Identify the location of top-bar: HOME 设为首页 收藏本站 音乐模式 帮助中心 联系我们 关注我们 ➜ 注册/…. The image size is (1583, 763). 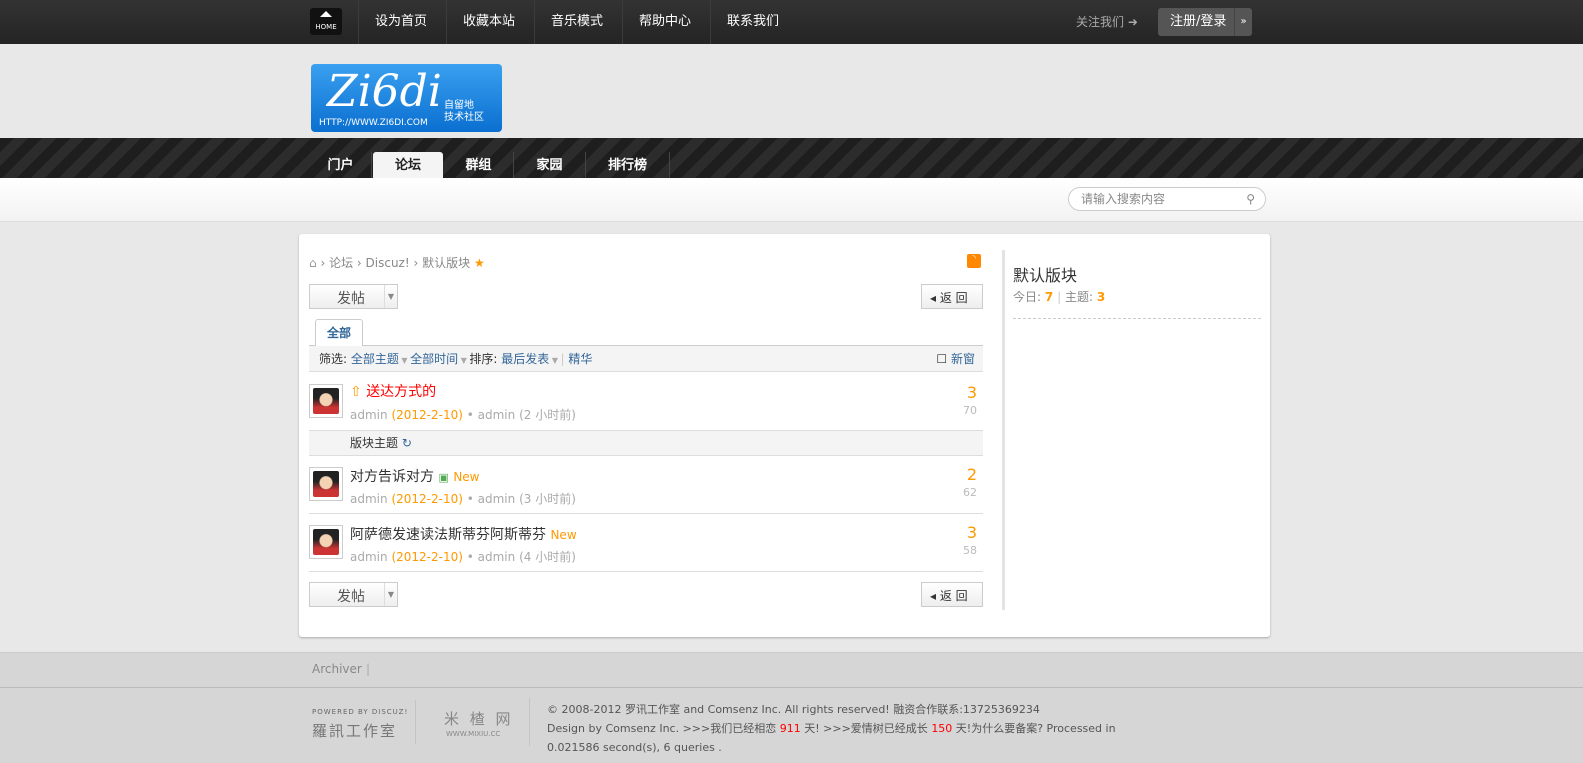
(791, 22).